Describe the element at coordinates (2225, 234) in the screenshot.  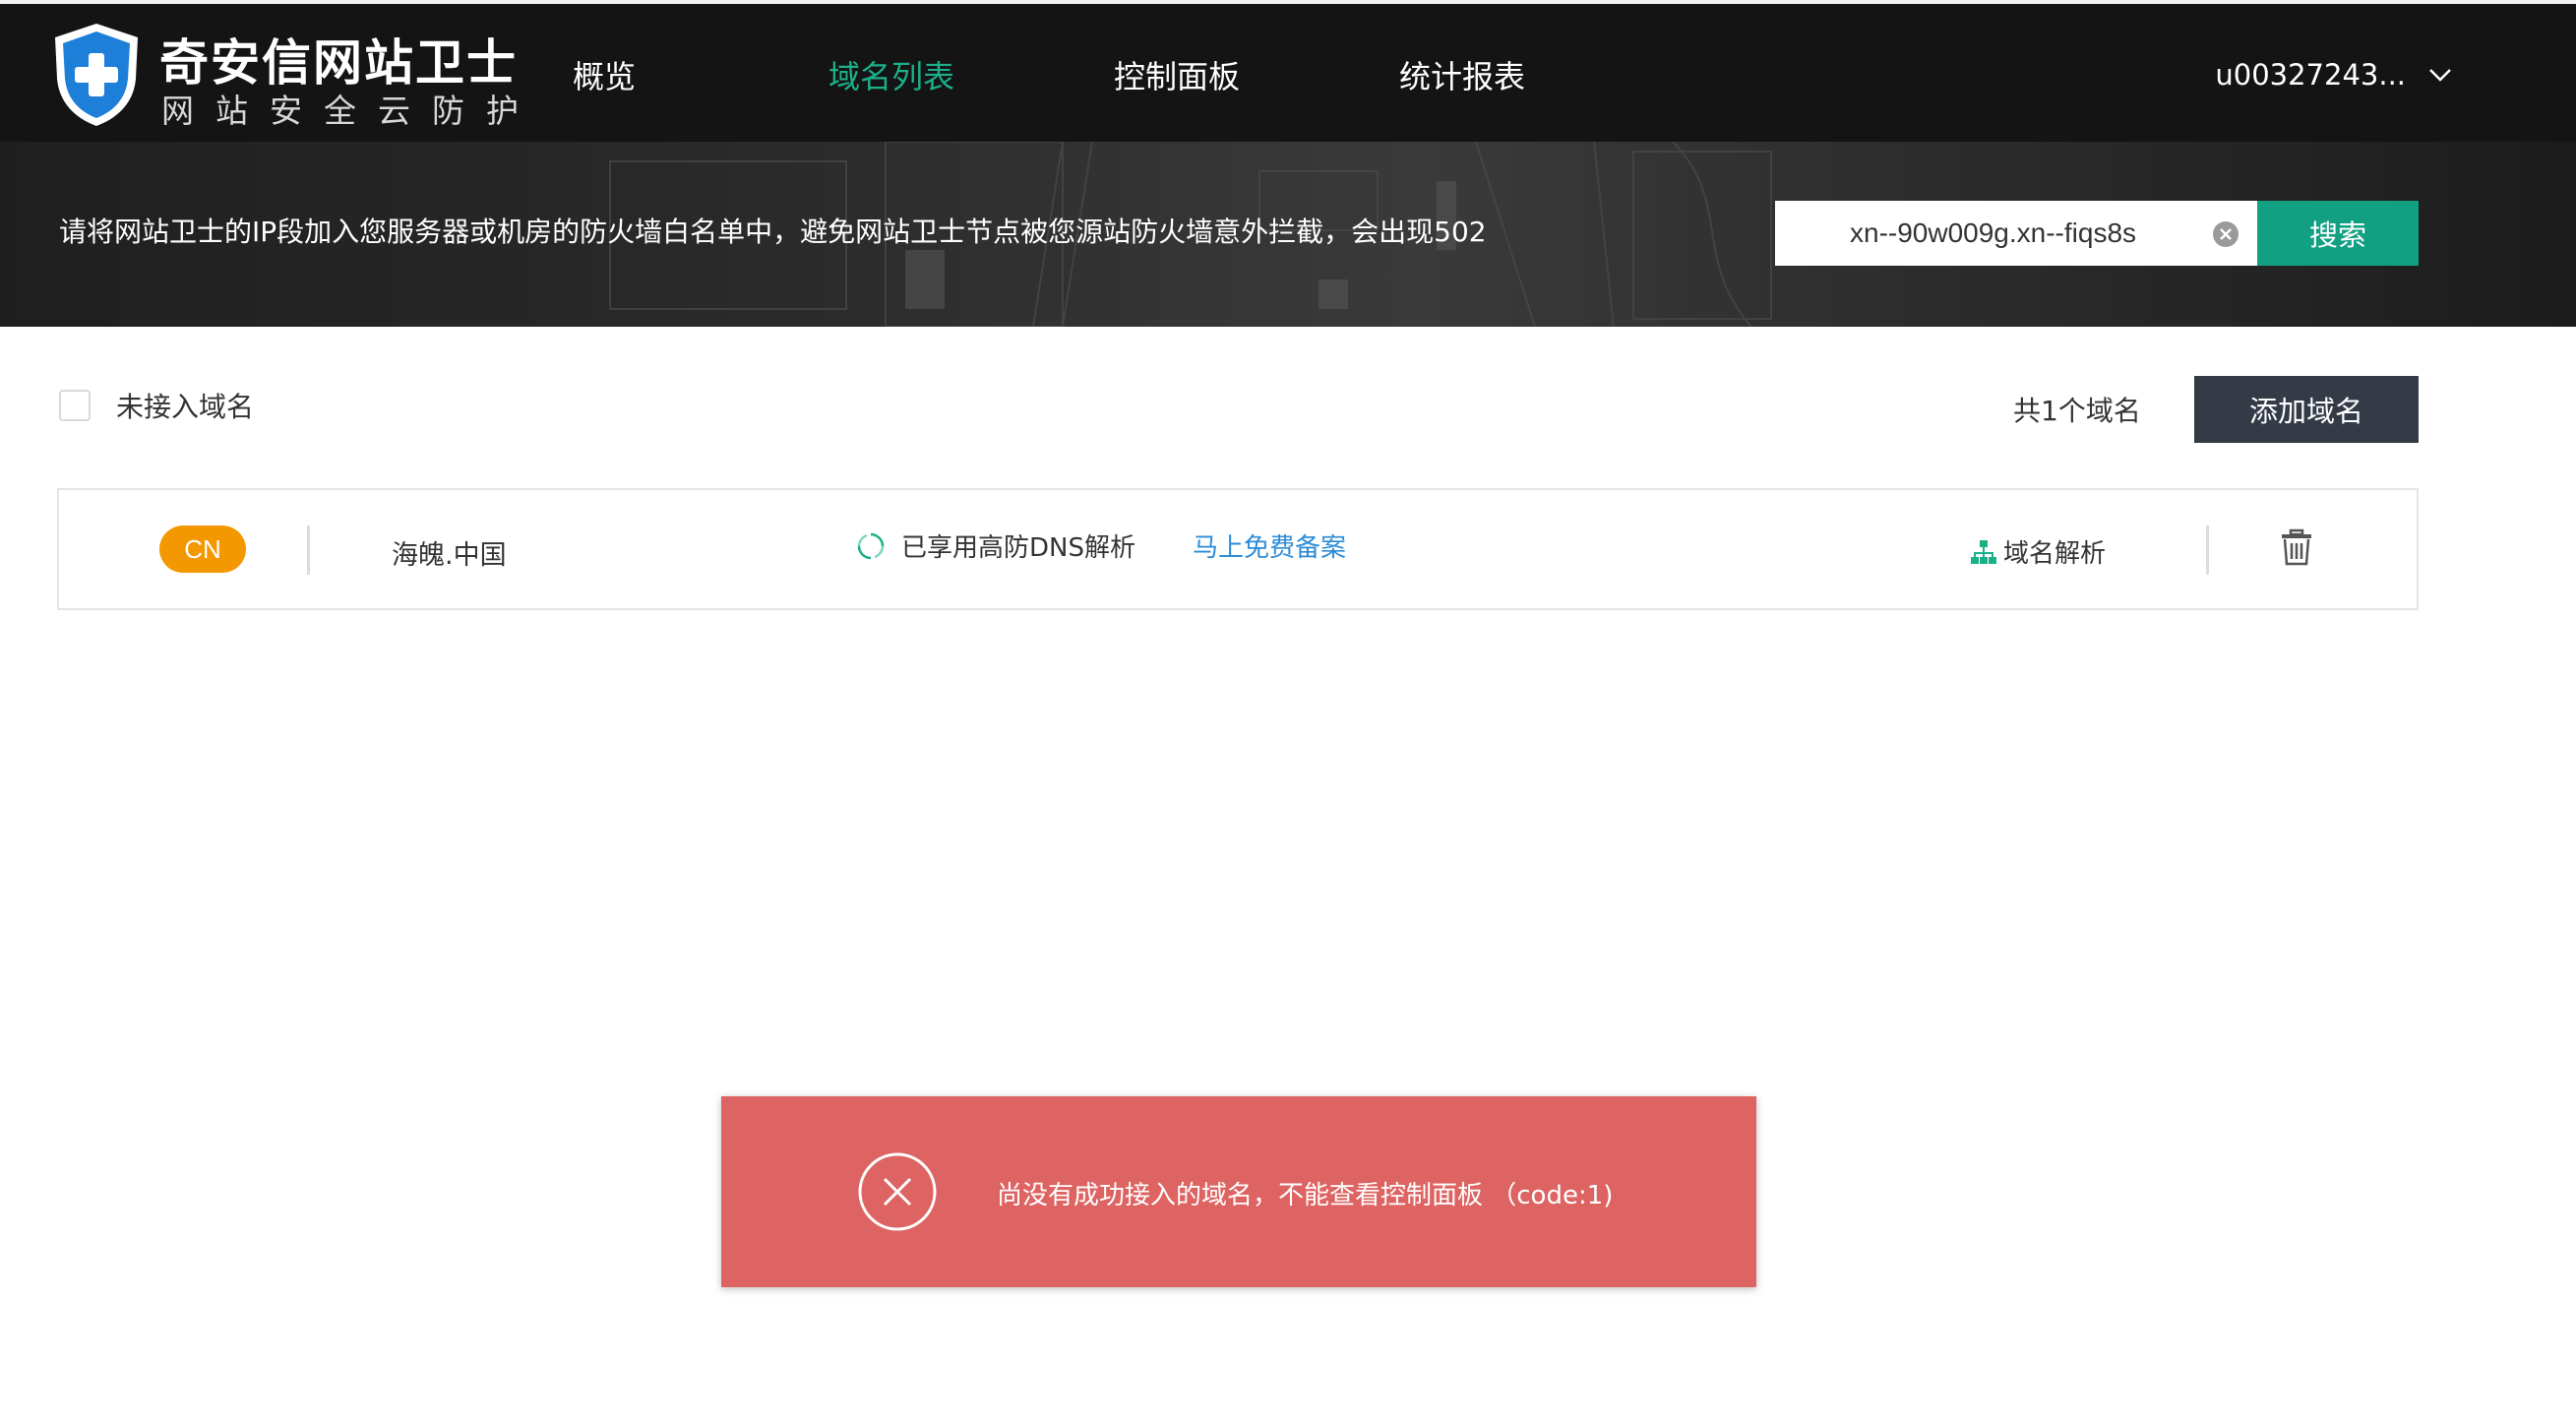
I see `clear-icon` at that location.